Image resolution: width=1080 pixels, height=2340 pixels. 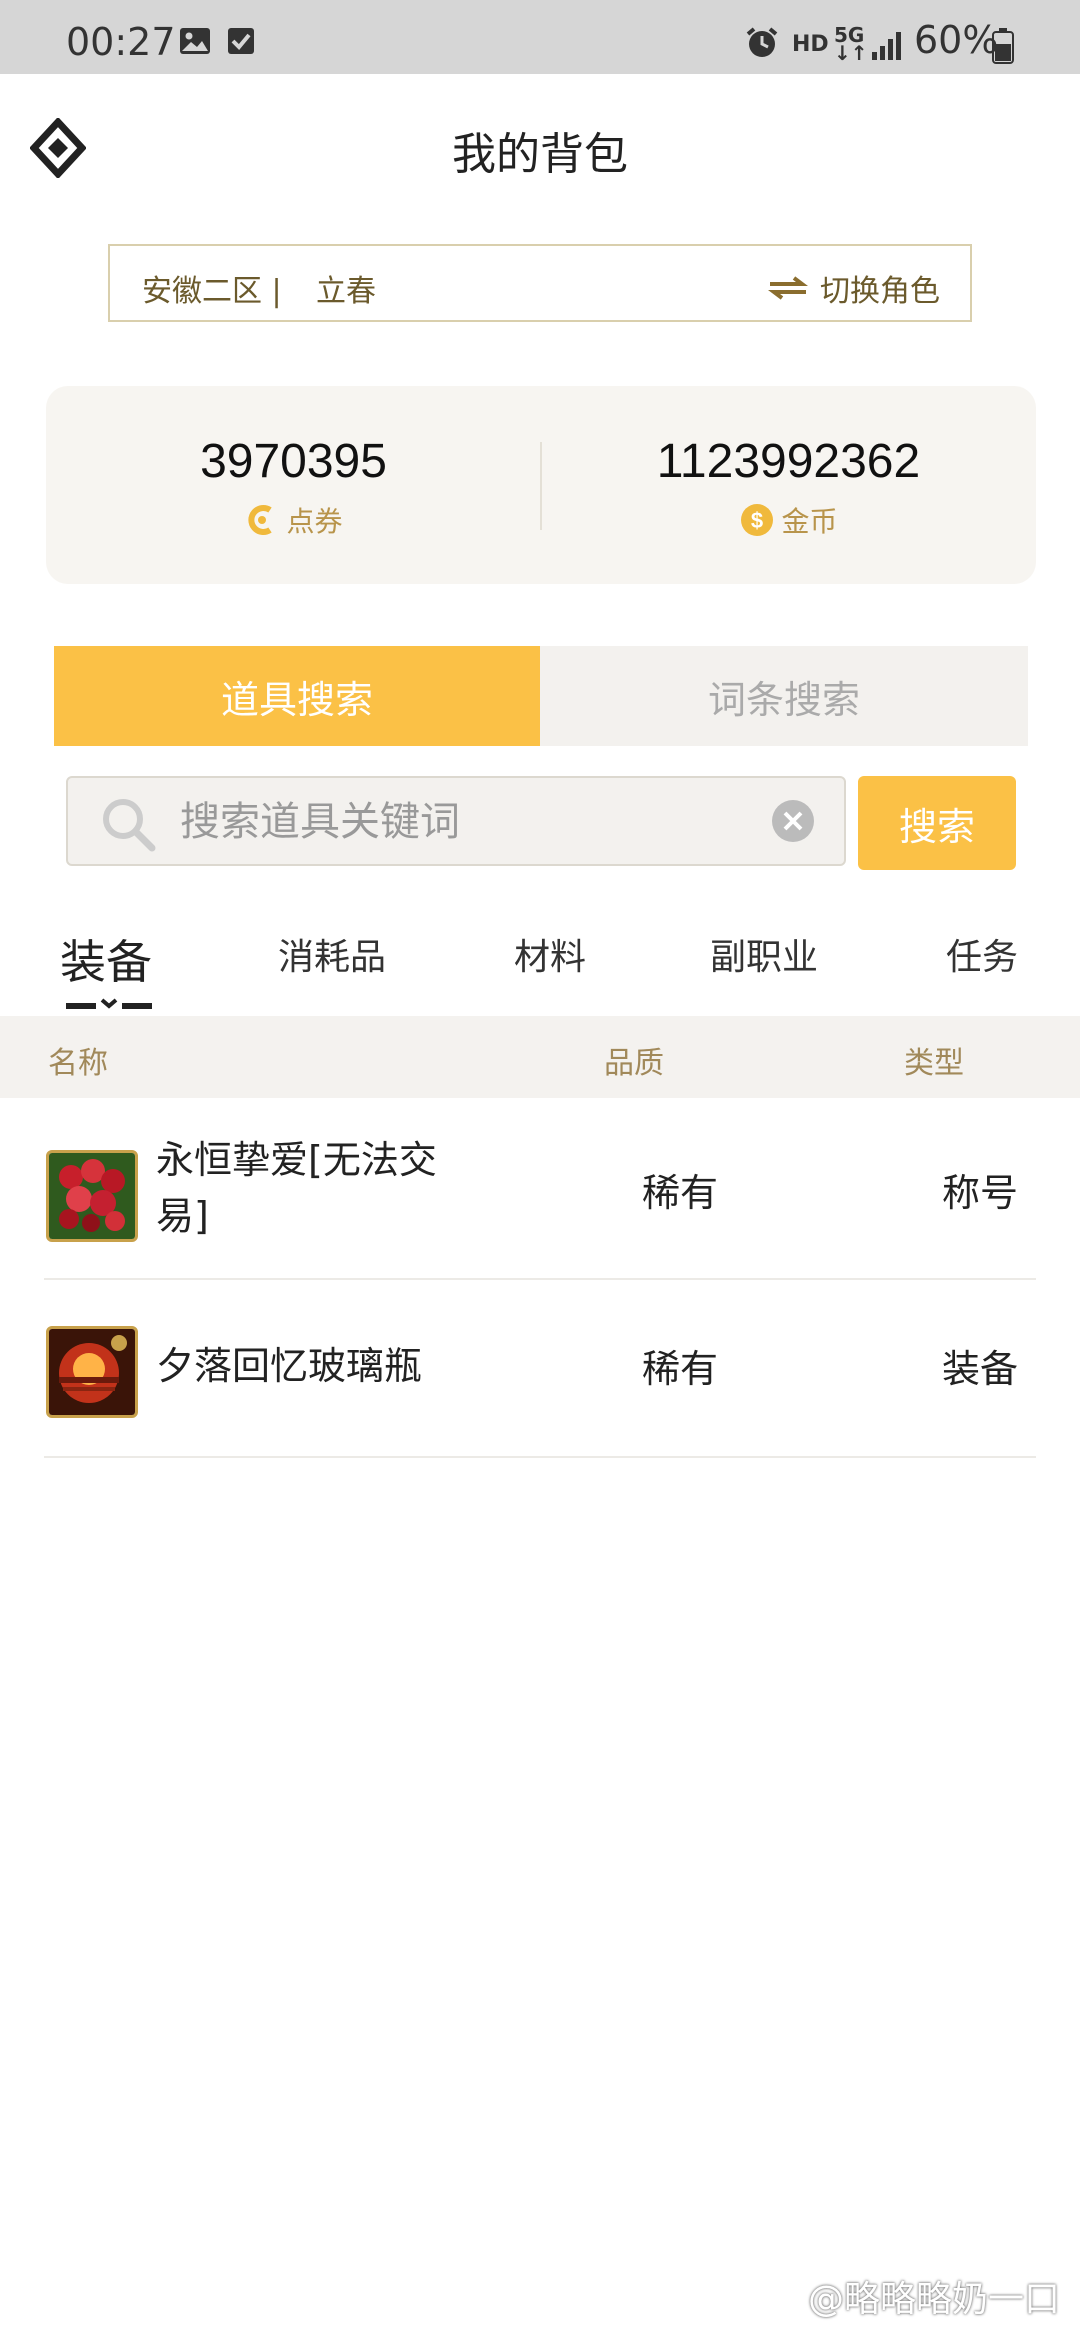 What do you see at coordinates (880, 291) in the screenshot?
I see `switch-role-label: 切换角色` at bounding box center [880, 291].